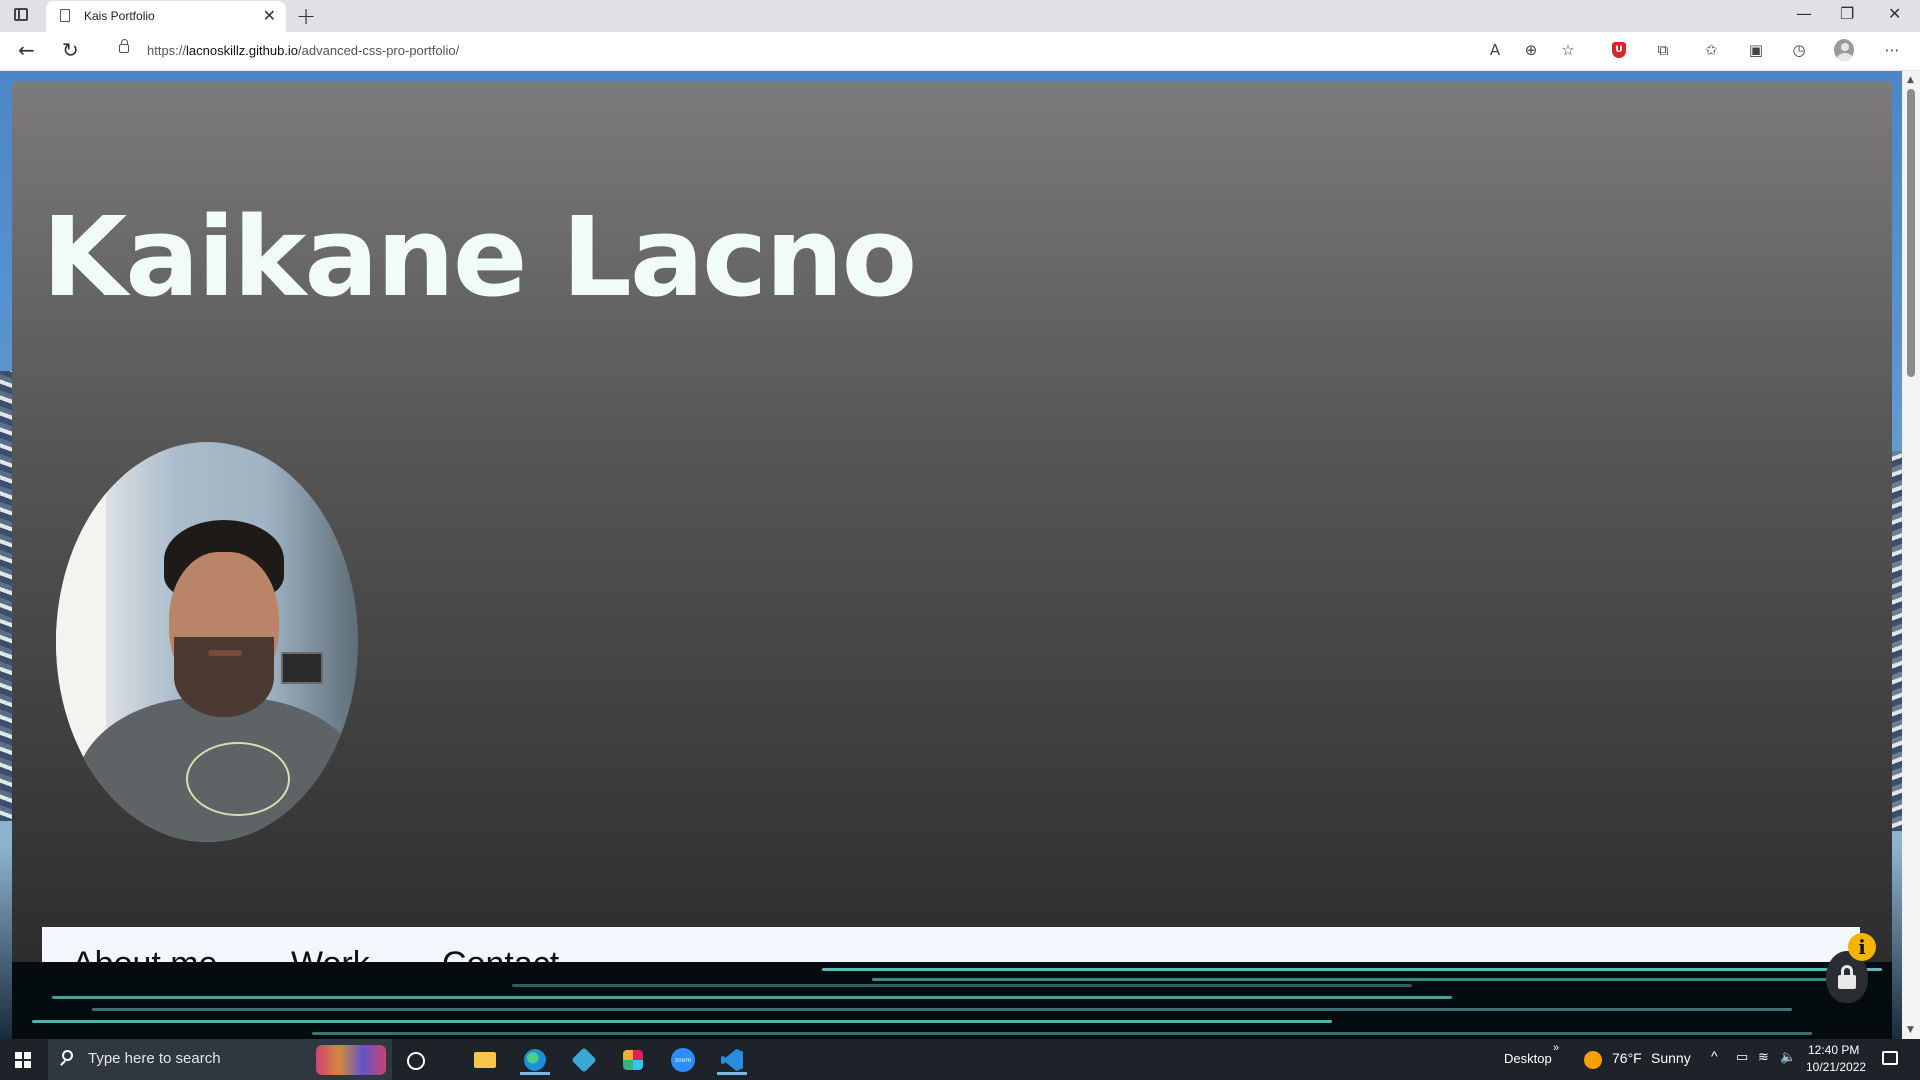 The width and height of the screenshot is (1920, 1080). Describe the element at coordinates (26, 50) in the screenshot. I see `back-icon: ←` at that location.